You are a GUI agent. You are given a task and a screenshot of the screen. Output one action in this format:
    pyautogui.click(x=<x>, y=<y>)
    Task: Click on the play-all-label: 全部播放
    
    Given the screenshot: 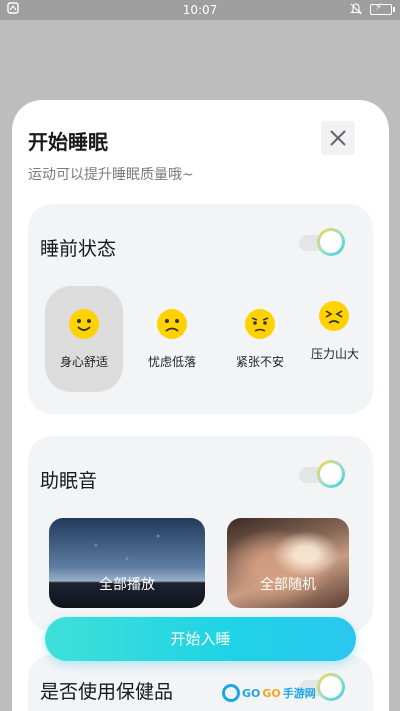 What is the action you would take?
    pyautogui.click(x=127, y=585)
    